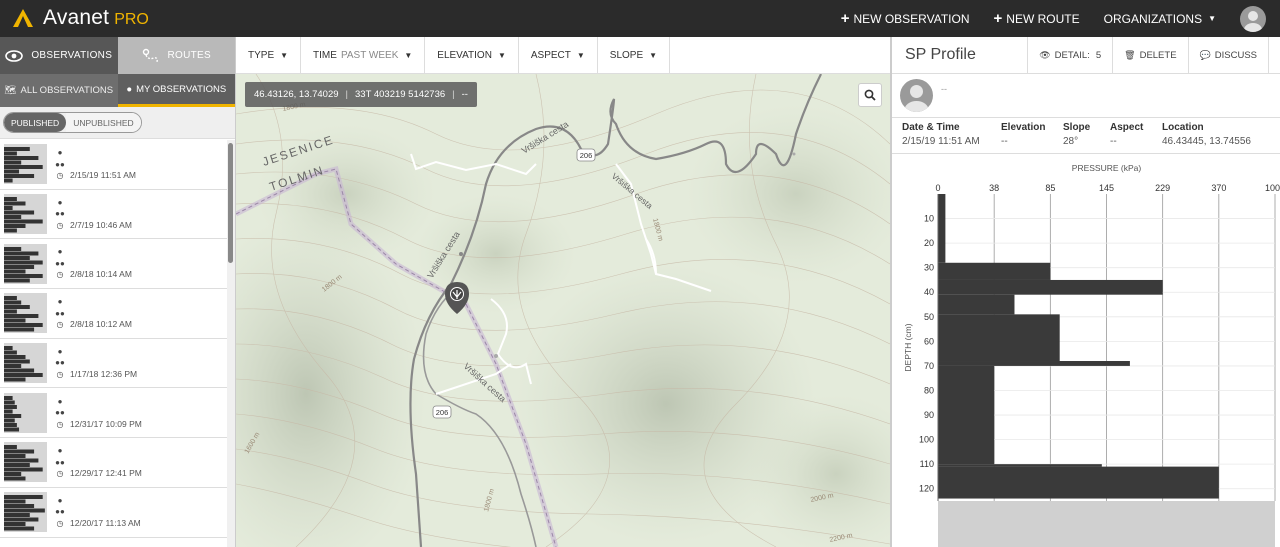 Image resolution: width=1280 pixels, height=547 pixels. I want to click on subtab-all-observations: 🗺 ALL OBSERVATIONS, so click(59, 90).